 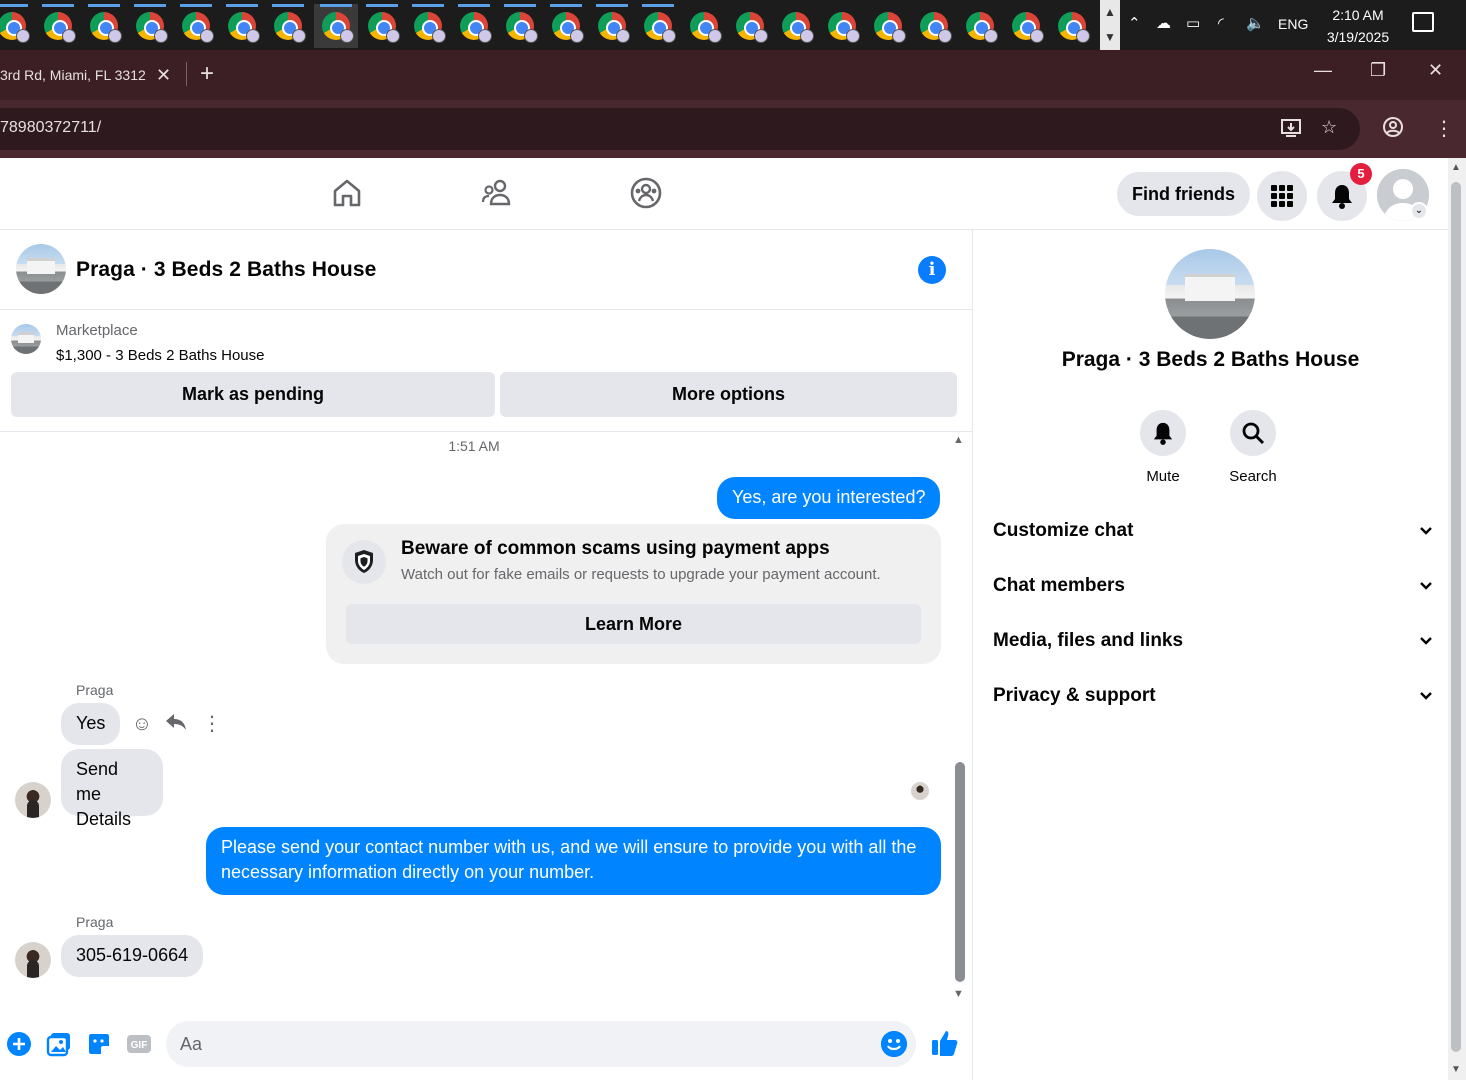 I want to click on notification-center-icon, so click(x=1423, y=22).